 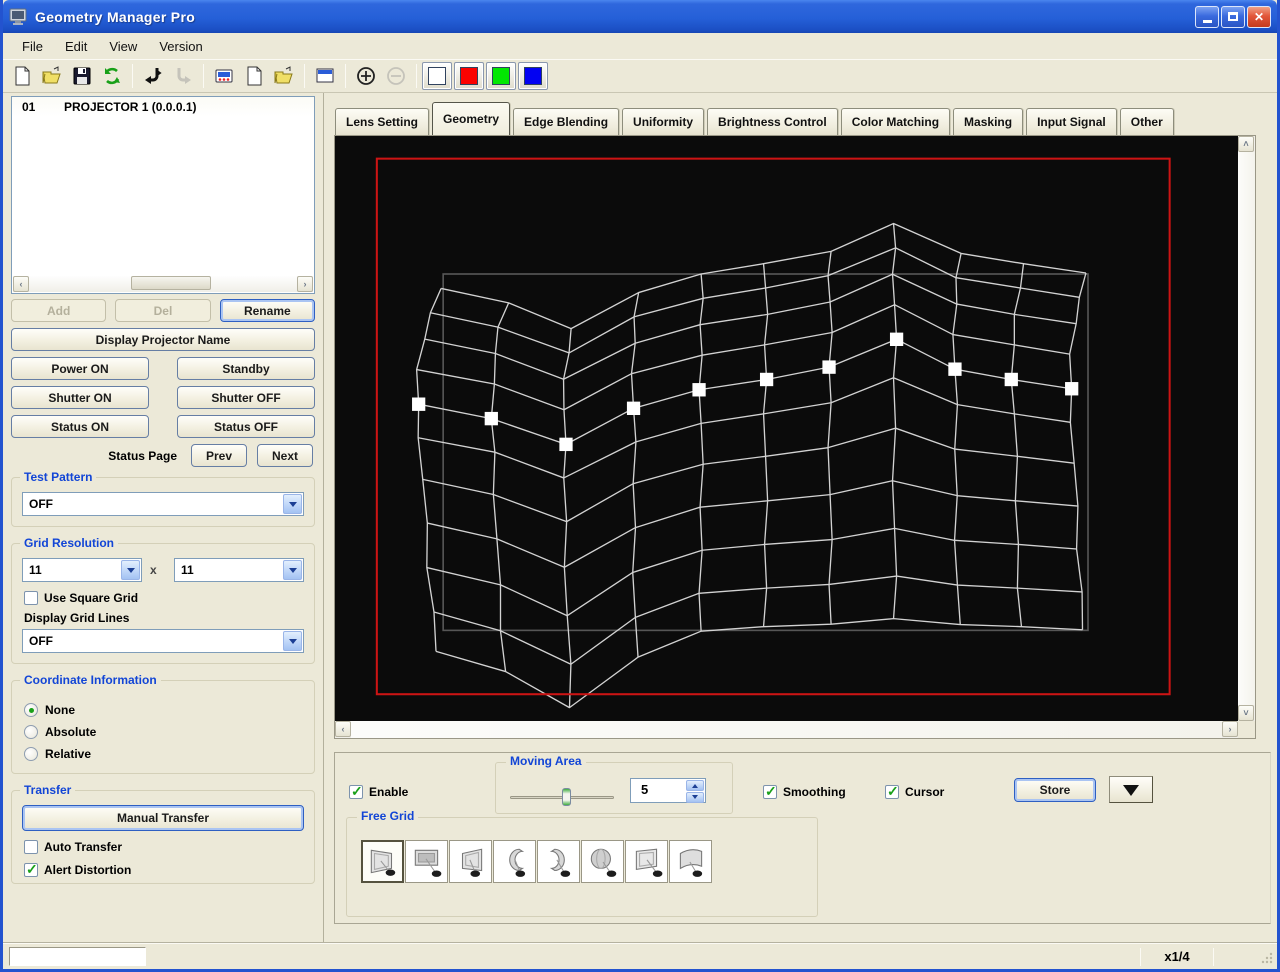 What do you see at coordinates (925, 792) in the screenshot?
I see `cursor-label: Cursor` at bounding box center [925, 792].